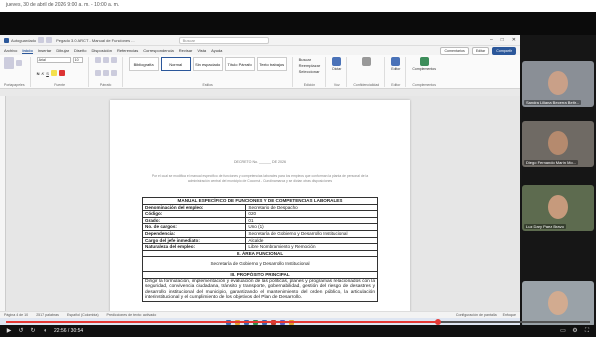  What do you see at coordinates (47, 73) in the screenshot?
I see `underline-button: S` at bounding box center [47, 73].